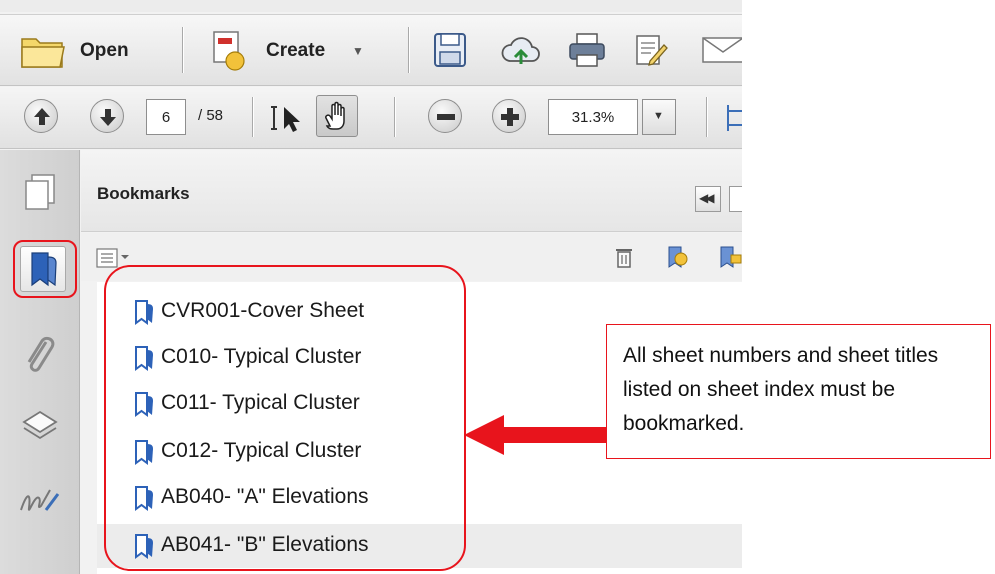 This screenshot has height=574, width=995. I want to click on page-thumbnails-icon, so click(41, 192).